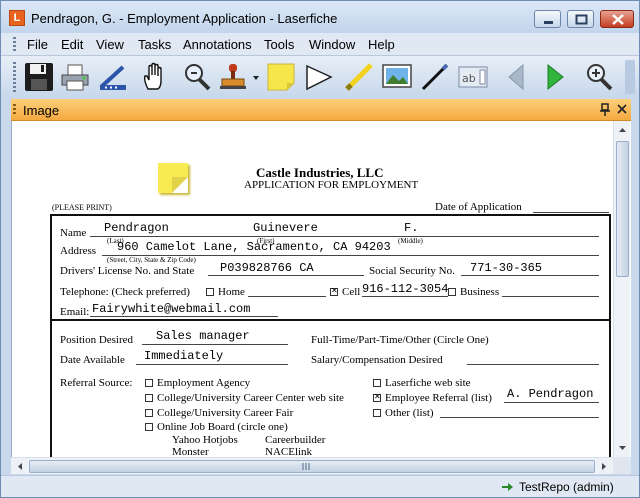 This screenshot has width=640, height=498. What do you see at coordinates (306, 466) in the screenshot?
I see `scroll-grip-icon` at bounding box center [306, 466].